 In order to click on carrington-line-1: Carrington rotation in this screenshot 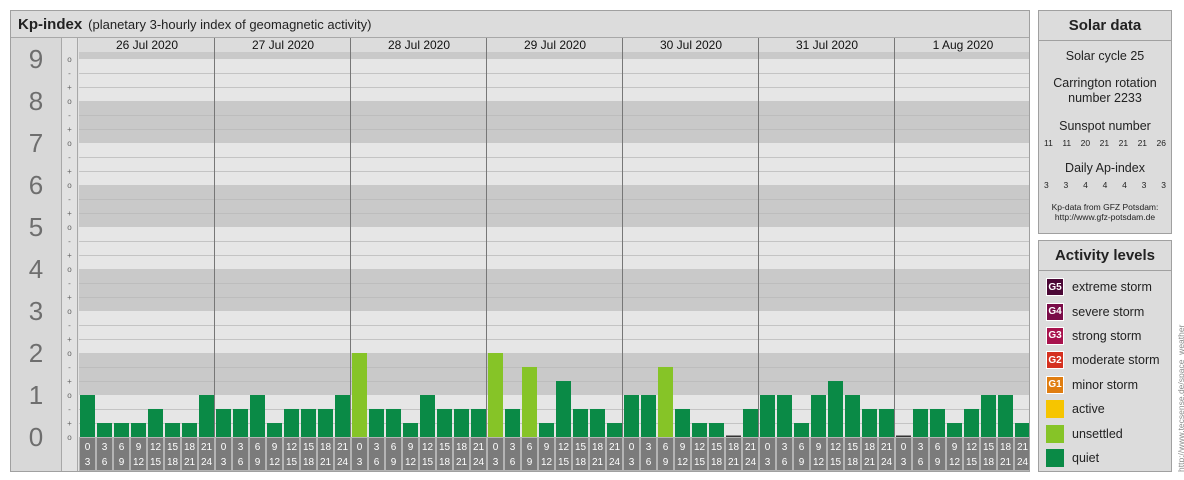, I will do `click(1105, 83)`.